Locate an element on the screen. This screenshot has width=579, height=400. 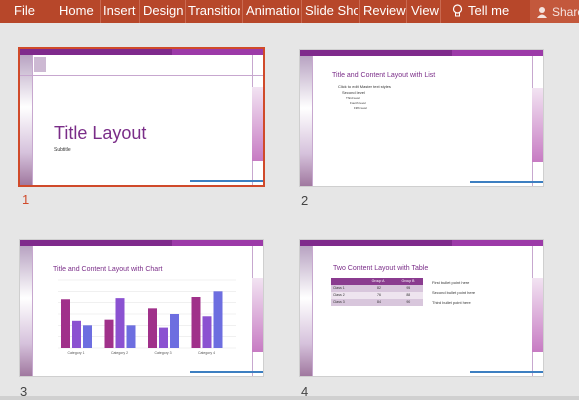
status-bar is located at coordinates (289, 398).